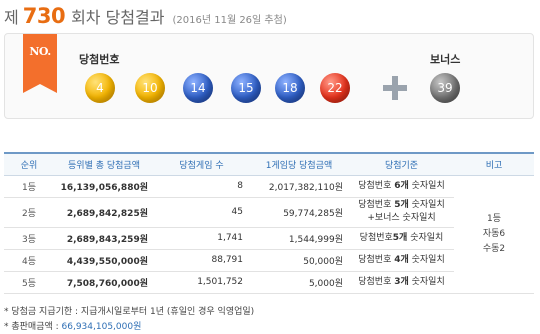 The width and height of the screenshot is (540, 334). I want to click on round-number: 730, so click(44, 16).